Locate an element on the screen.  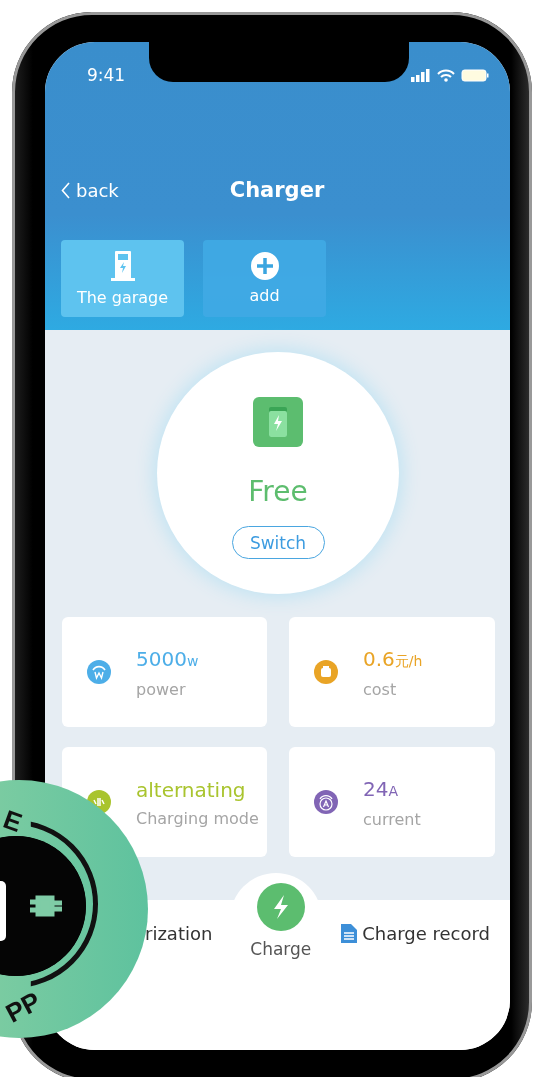
status-text: Free is located at coordinates (278, 491).